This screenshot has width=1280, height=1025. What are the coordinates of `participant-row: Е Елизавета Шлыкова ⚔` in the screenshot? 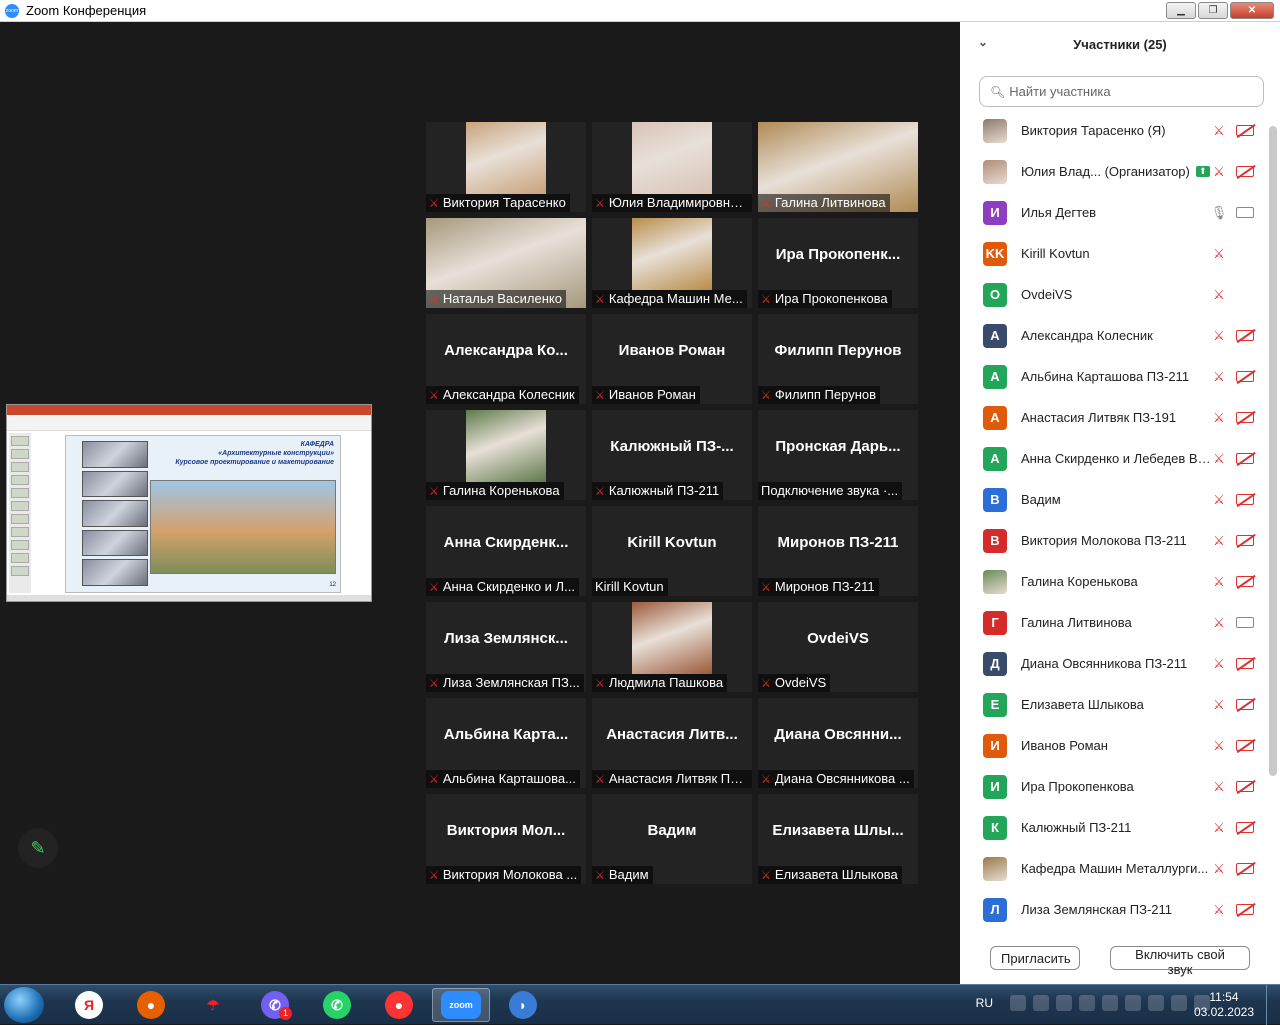 It's located at (1114, 704).